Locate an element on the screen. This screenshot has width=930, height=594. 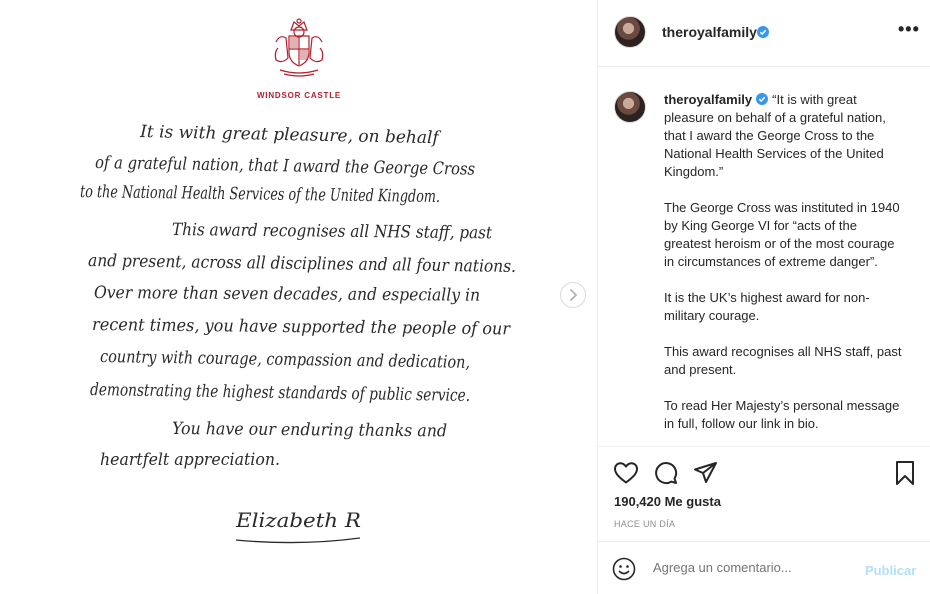
heart-icon is located at coordinates (626, 473).